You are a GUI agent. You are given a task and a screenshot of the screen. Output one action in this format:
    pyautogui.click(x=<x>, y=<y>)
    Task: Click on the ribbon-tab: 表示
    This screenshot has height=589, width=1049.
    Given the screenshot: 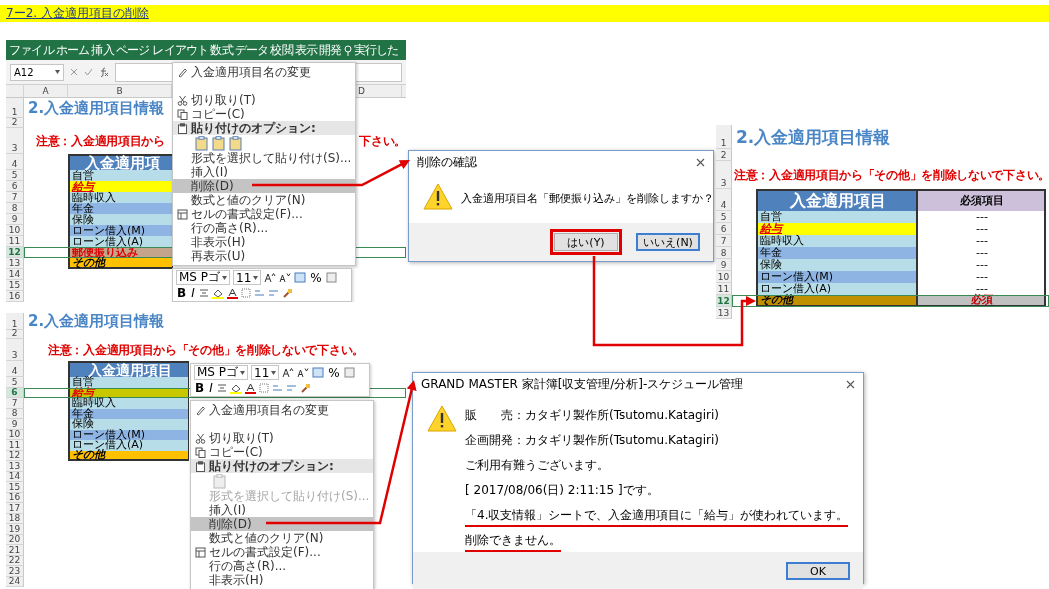 What is the action you would take?
    pyautogui.click(x=306, y=50)
    